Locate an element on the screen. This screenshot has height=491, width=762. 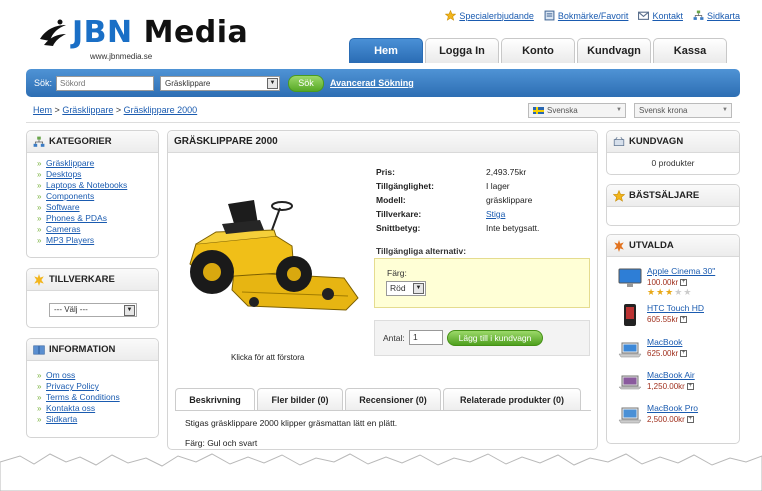
list-item: » Gräsklippare is located at coordinates (66, 163).